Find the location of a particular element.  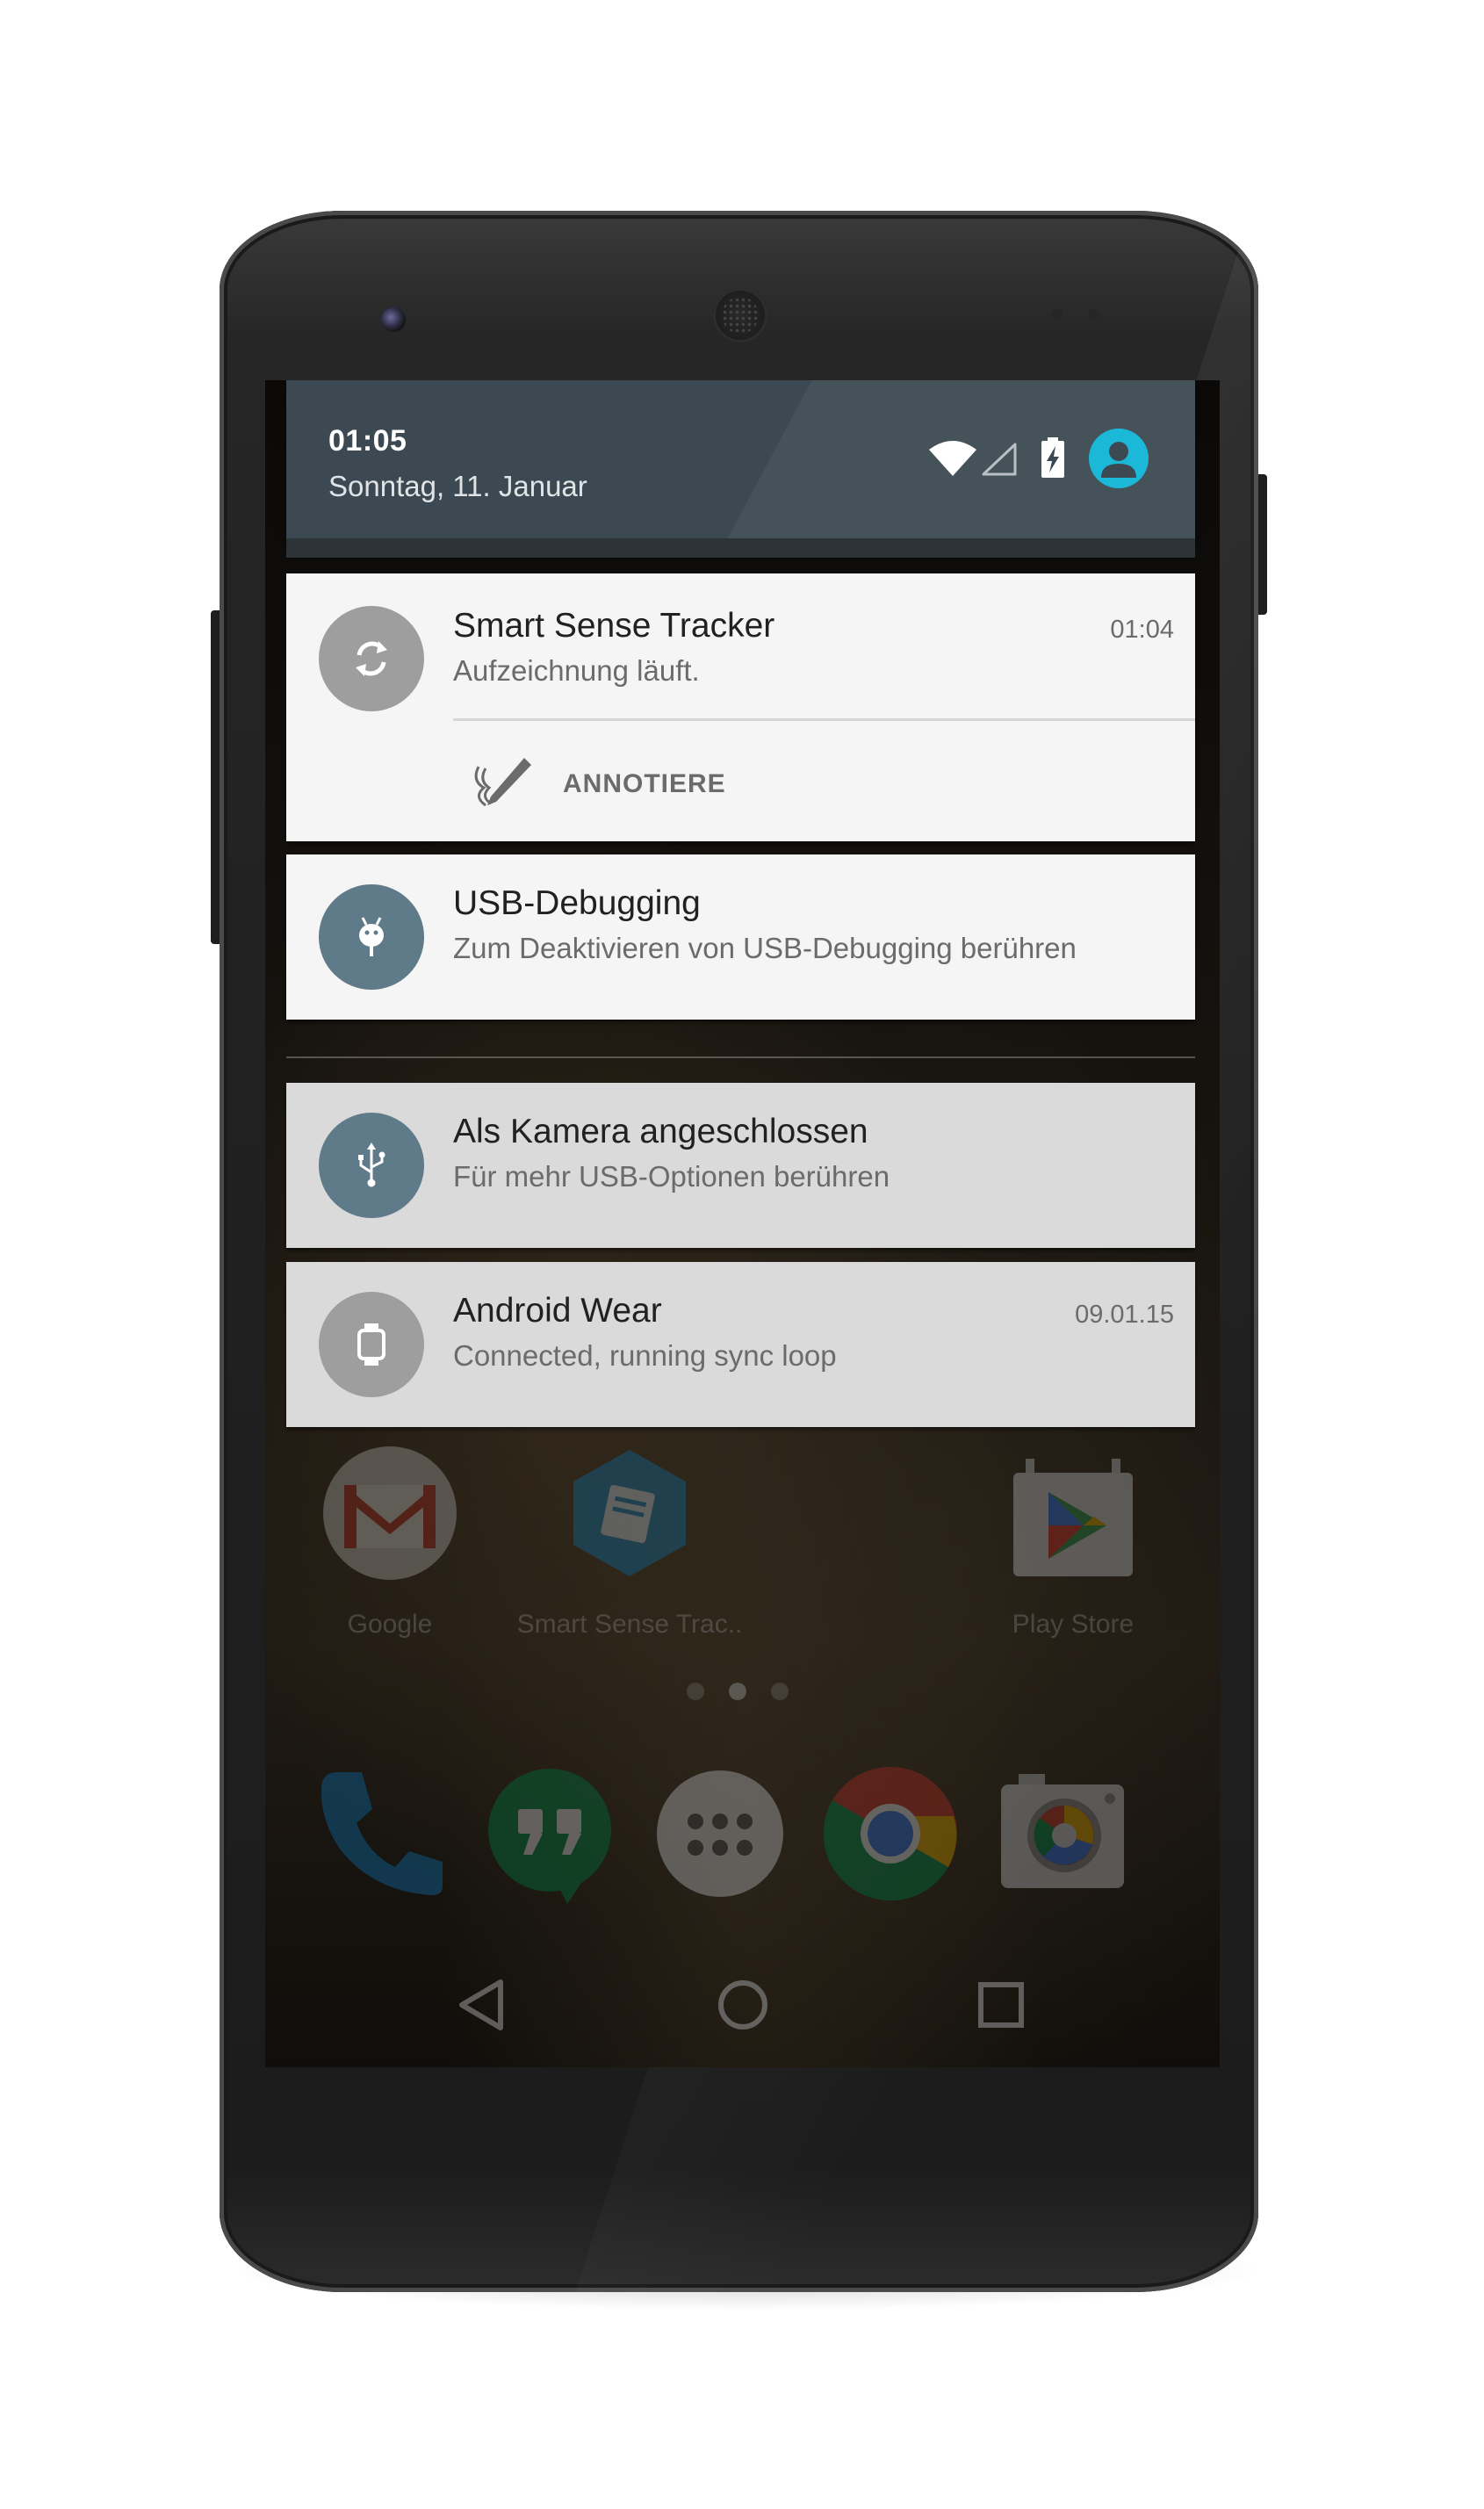

notification-divider is located at coordinates (824, 719).